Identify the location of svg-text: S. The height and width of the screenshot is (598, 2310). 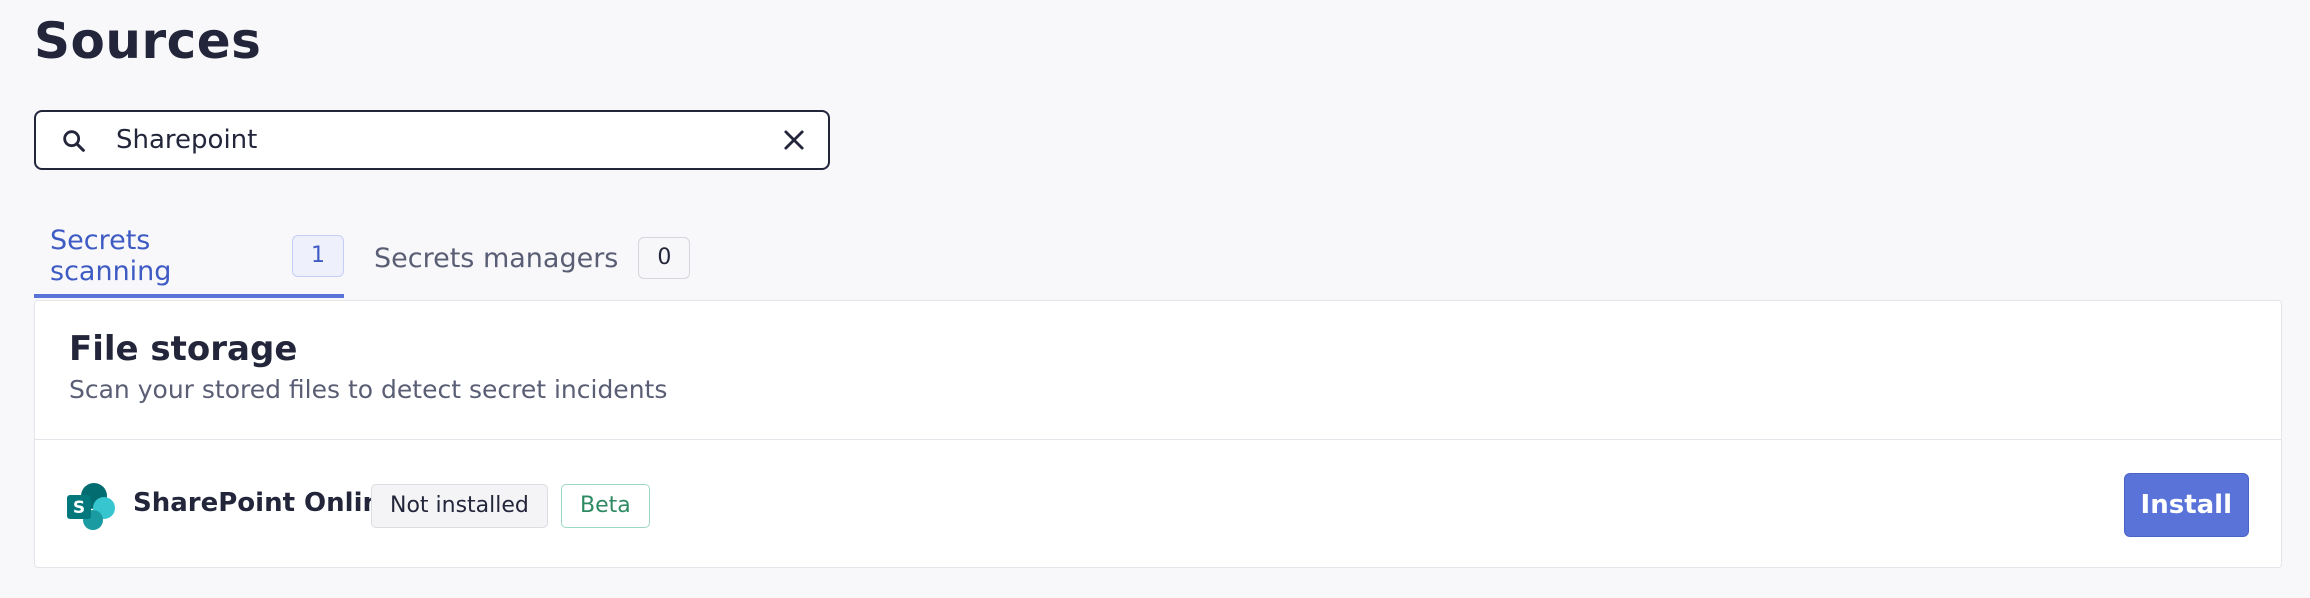
(79, 508).